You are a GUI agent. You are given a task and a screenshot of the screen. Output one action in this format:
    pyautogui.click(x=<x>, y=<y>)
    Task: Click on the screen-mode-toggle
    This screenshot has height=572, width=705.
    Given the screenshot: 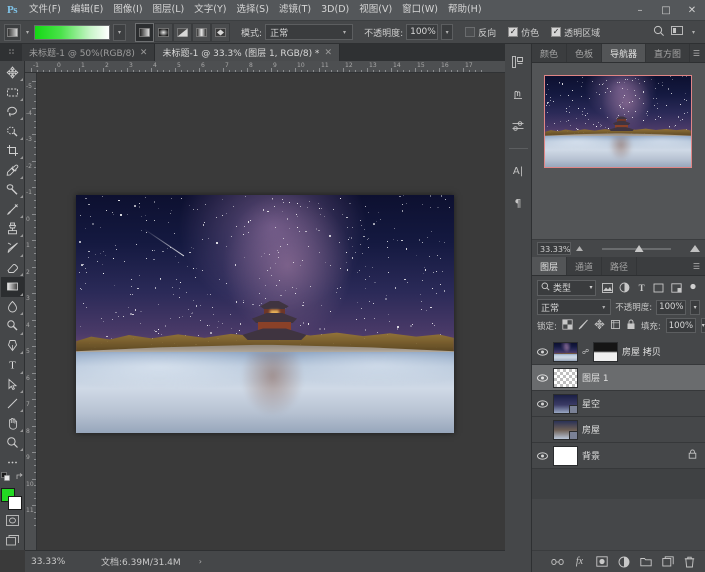 What is the action you would take?
    pyautogui.click(x=12, y=540)
    